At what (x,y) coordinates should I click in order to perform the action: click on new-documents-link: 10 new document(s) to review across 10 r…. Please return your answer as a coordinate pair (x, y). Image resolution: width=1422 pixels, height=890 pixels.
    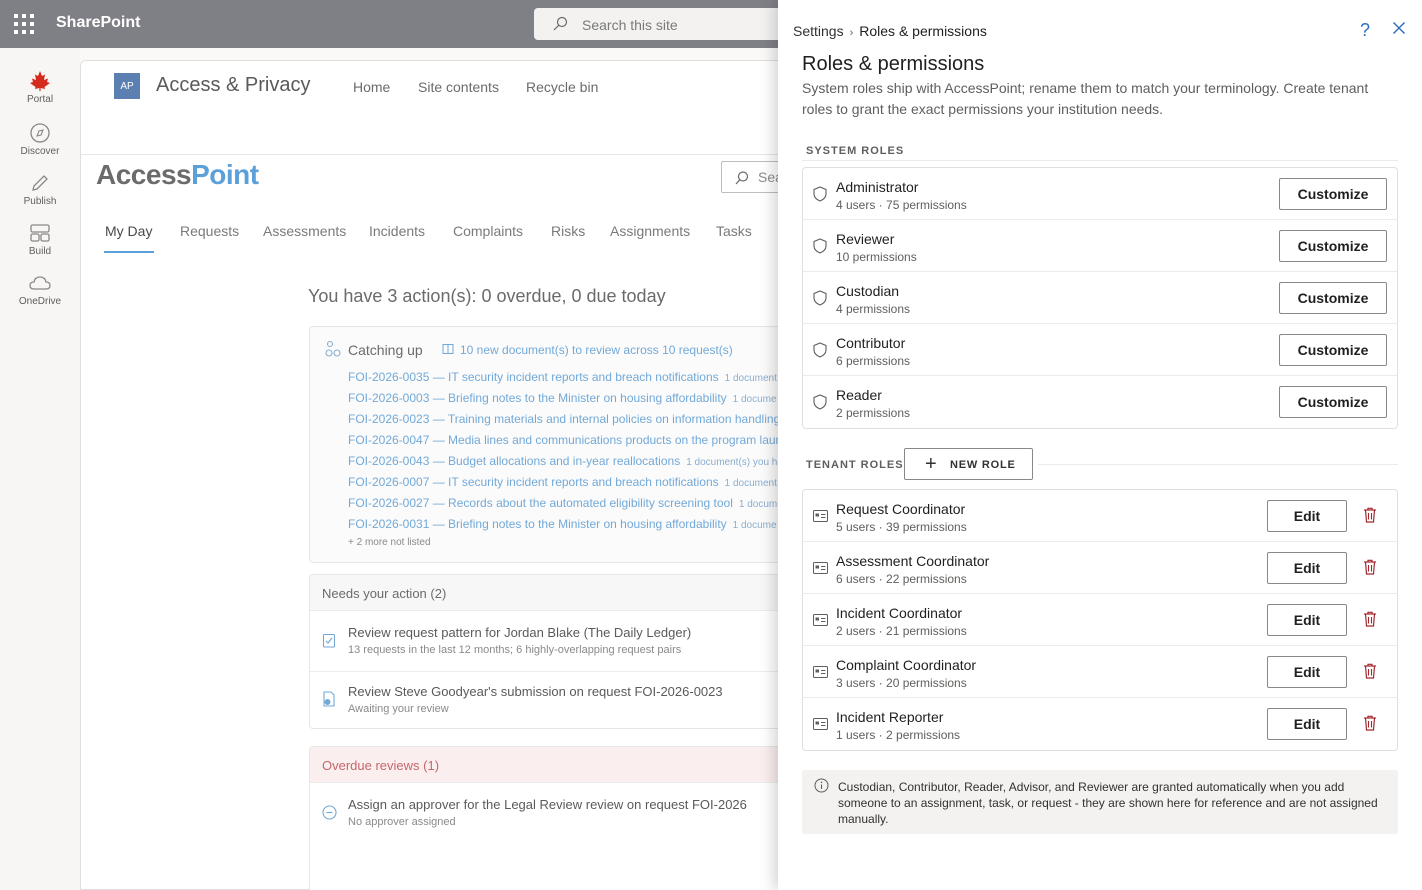
    Looking at the image, I should click on (596, 350).